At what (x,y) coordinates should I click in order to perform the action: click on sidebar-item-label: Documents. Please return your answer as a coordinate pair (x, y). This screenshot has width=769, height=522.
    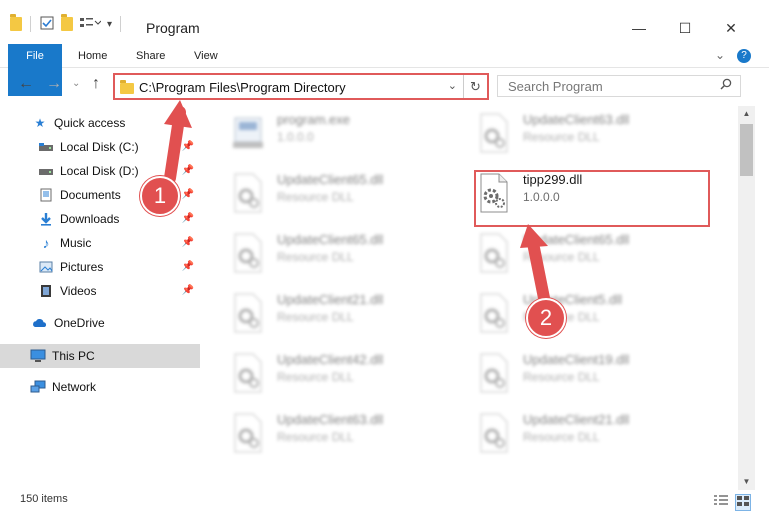
    Looking at the image, I should click on (90, 195).